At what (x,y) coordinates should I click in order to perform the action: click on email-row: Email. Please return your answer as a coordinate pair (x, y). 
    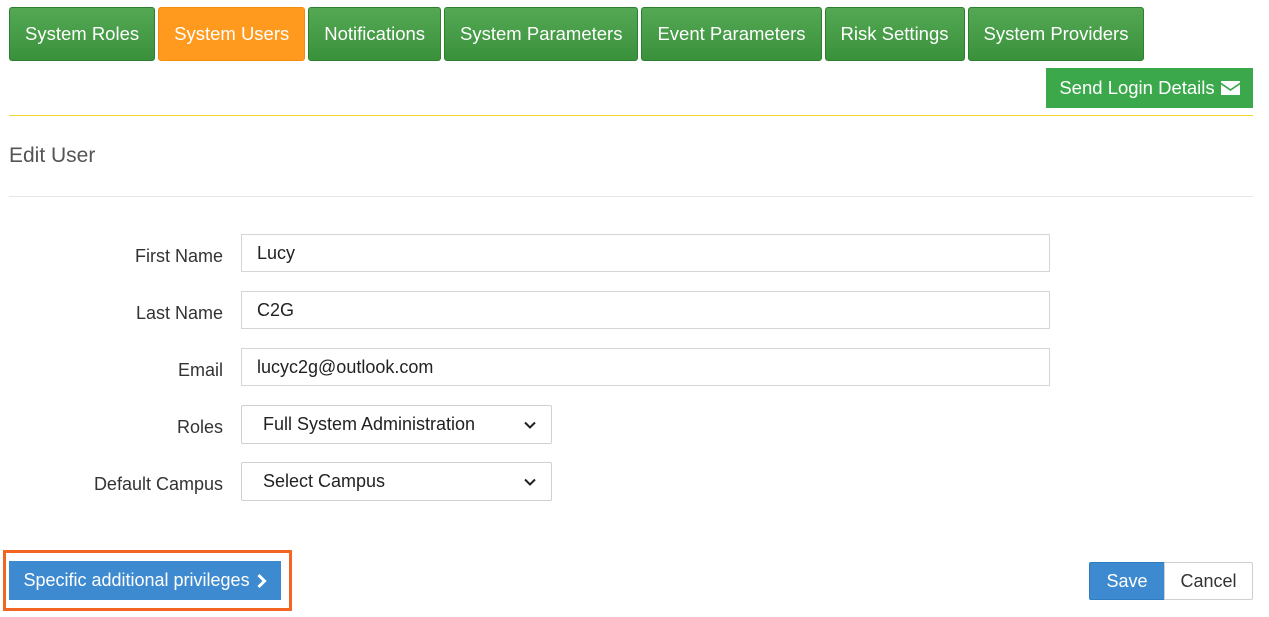
    Looking at the image, I should click on (634, 367).